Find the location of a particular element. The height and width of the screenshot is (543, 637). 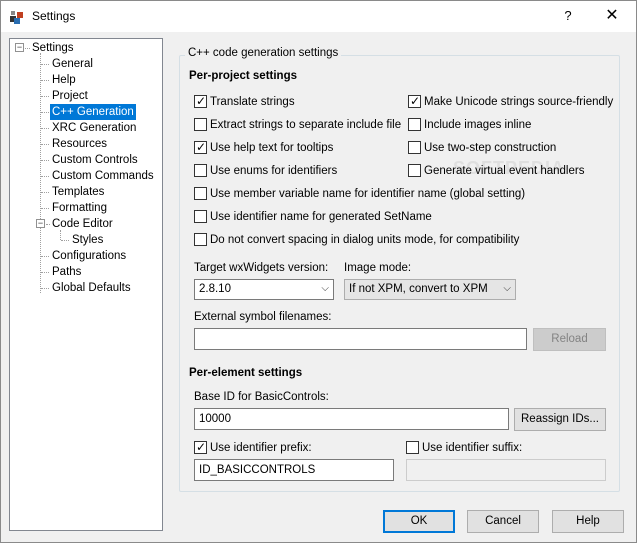

tree-item-project: Project is located at coordinates (70, 96).